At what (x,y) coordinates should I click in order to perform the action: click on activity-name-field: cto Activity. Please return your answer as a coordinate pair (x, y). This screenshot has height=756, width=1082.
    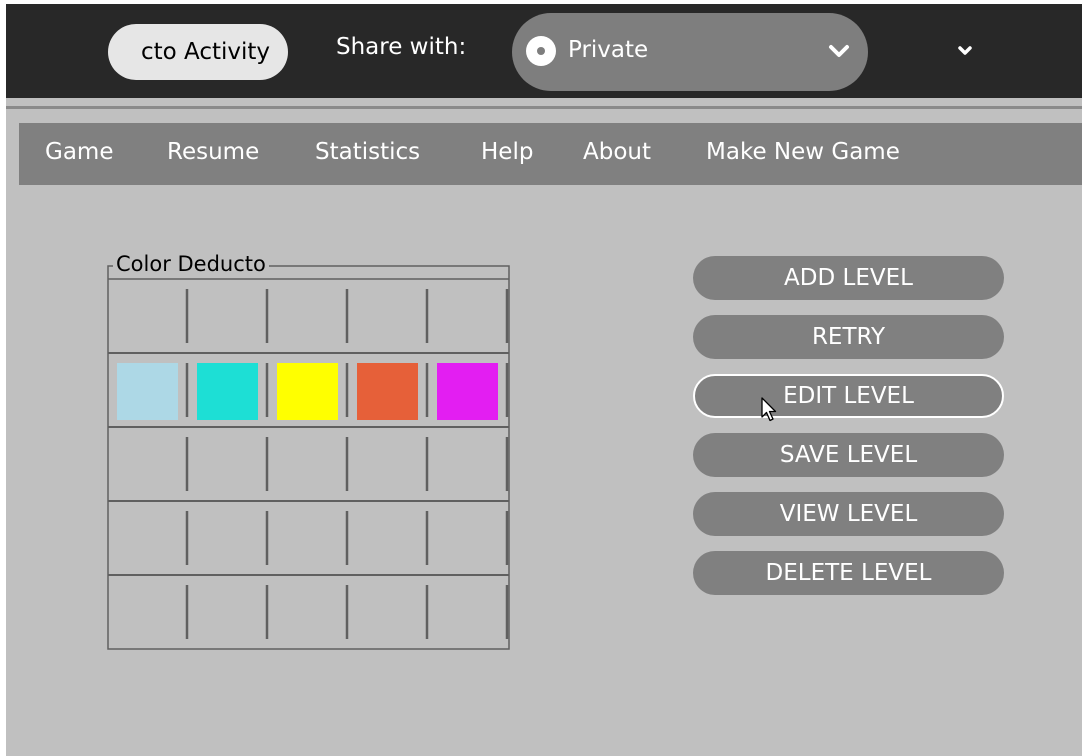
    Looking at the image, I should click on (198, 52).